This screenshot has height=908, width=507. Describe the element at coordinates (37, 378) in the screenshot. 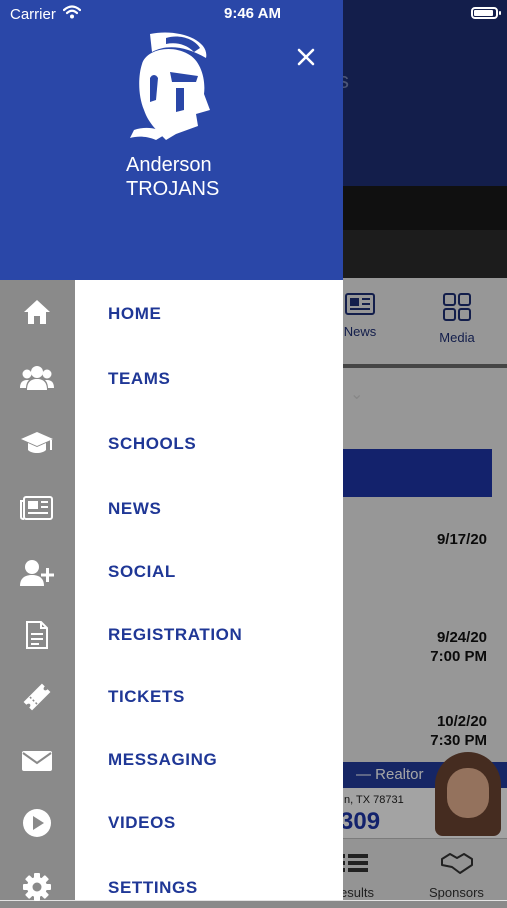

I see `users-icon` at that location.